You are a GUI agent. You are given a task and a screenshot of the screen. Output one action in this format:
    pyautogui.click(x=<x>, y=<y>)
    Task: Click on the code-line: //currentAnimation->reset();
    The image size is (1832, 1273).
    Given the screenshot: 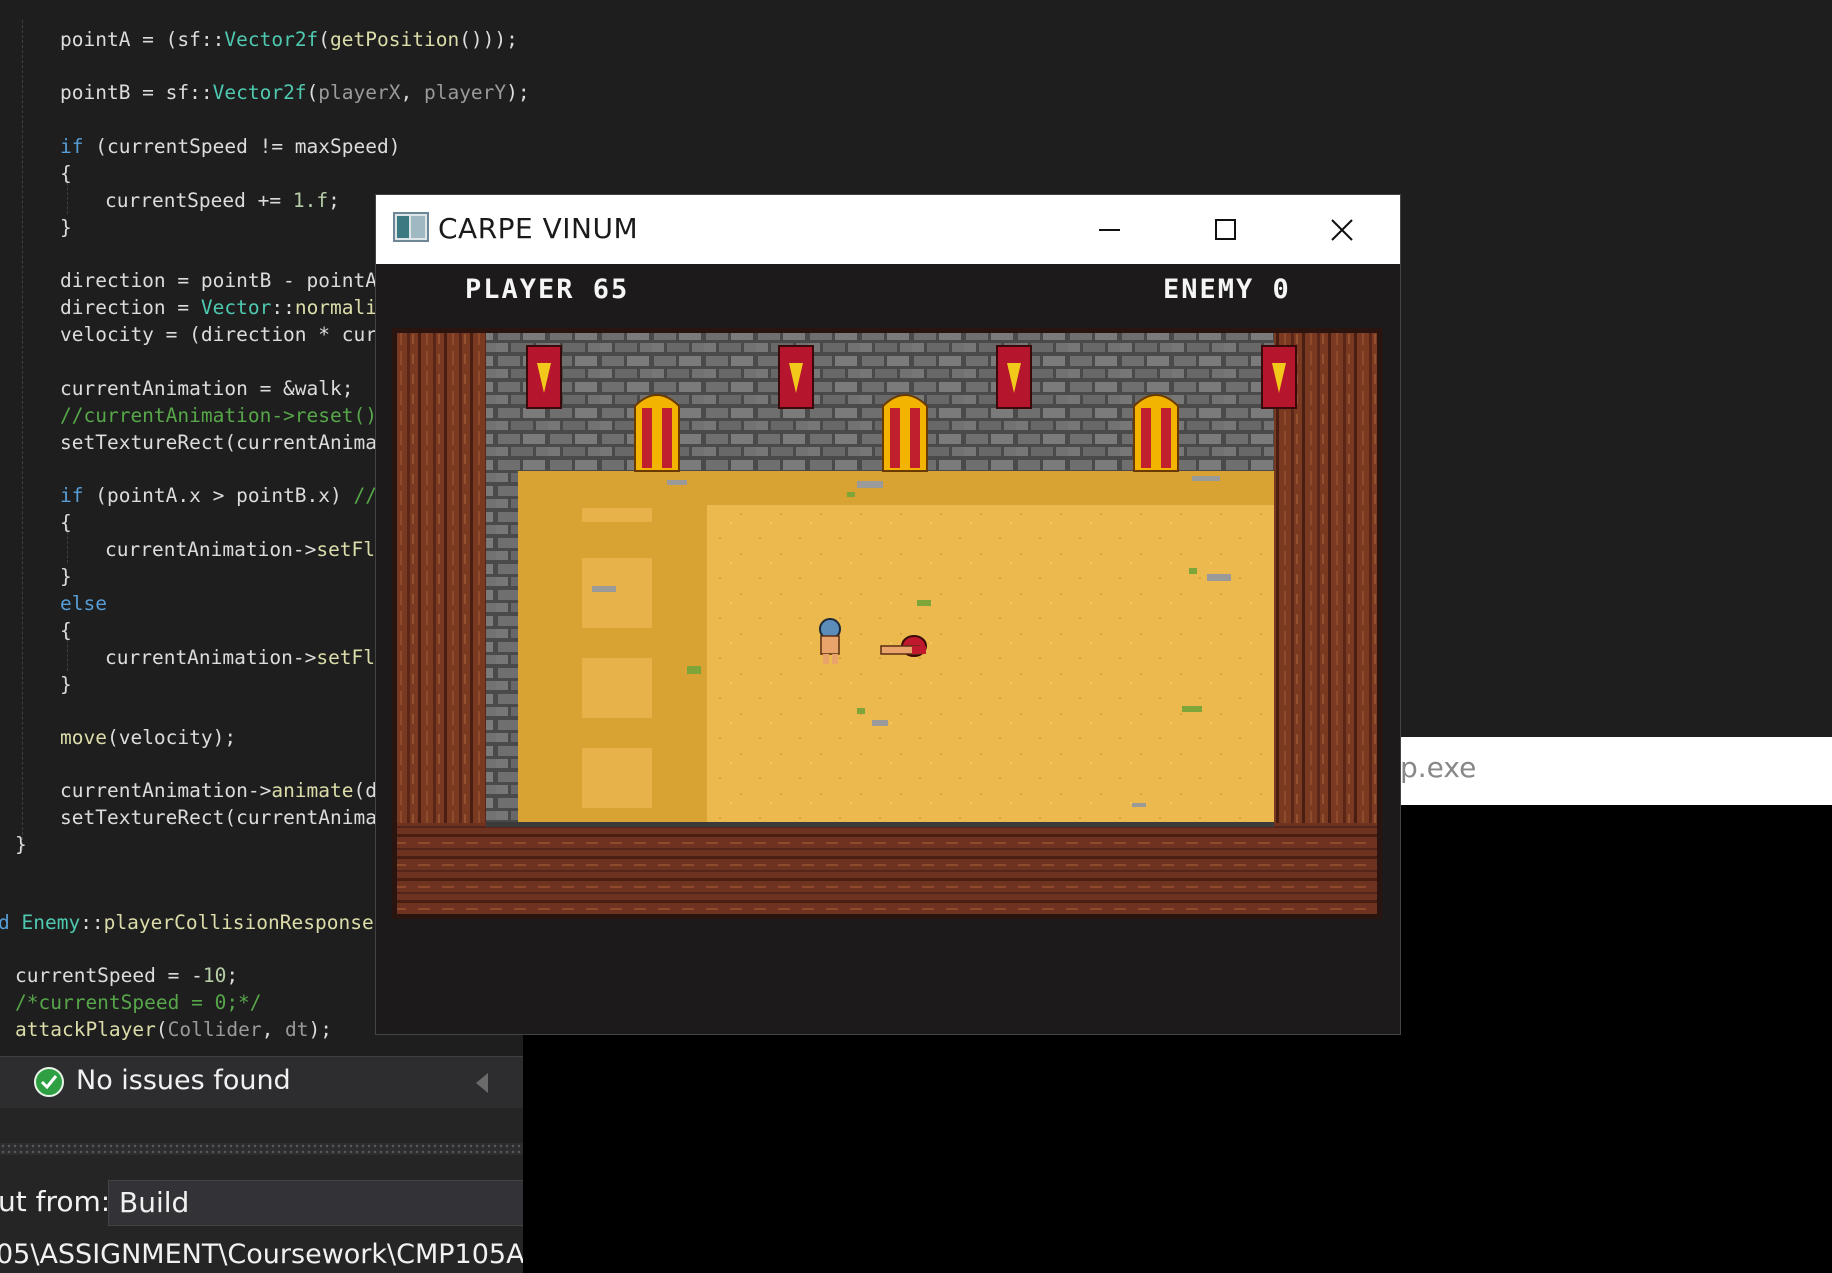 What is the action you would take?
    pyautogui.click(x=224, y=416)
    